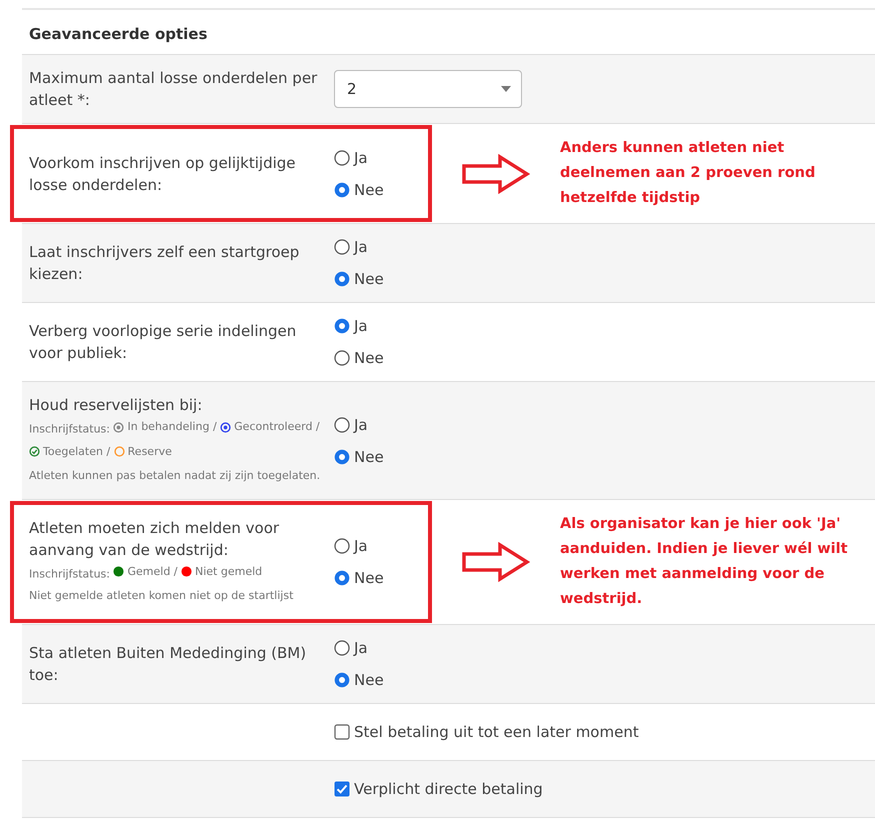 This screenshot has height=840, width=875. I want to click on field-label: Verberg voorlopige serie indelingen voor publiek:, so click(163, 342).